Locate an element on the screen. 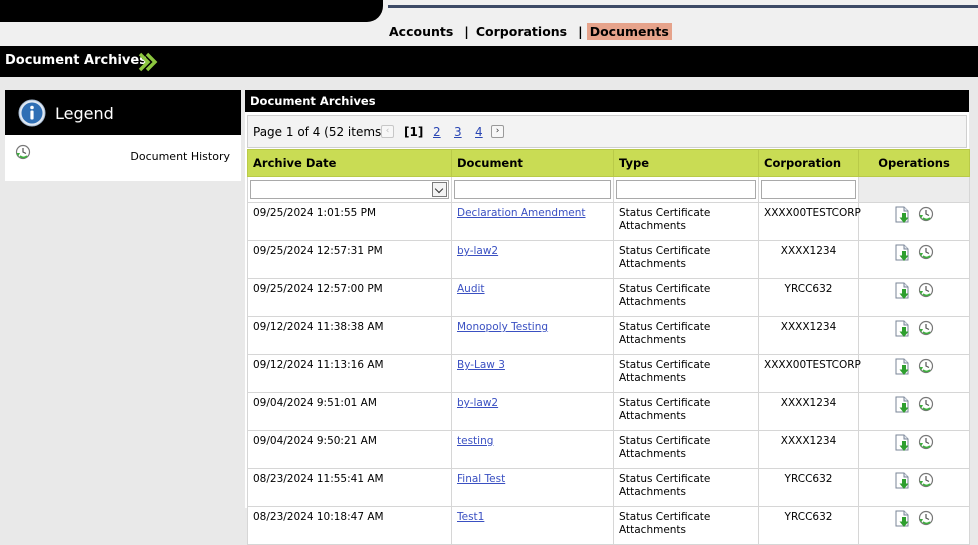  archive-date-cell: 09/25/2024 1:01:55 PM is located at coordinates (349, 221).